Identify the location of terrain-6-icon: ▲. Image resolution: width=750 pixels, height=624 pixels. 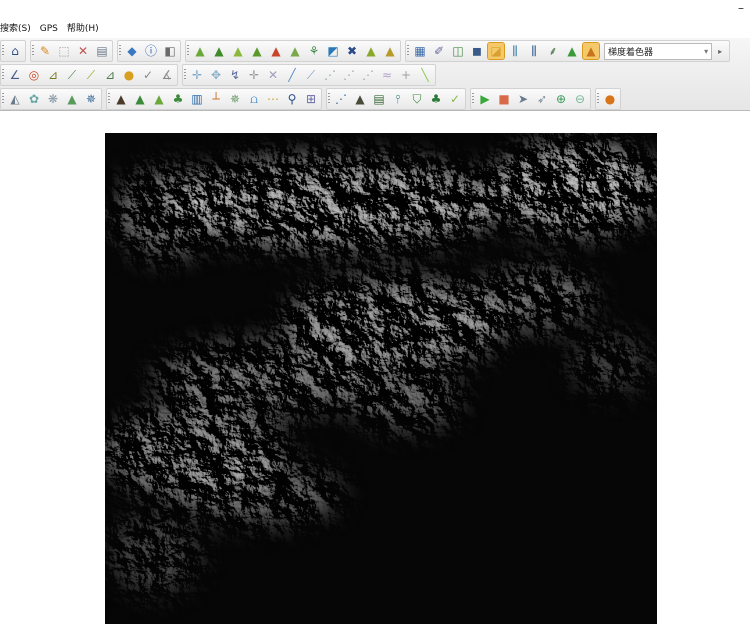
(295, 51).